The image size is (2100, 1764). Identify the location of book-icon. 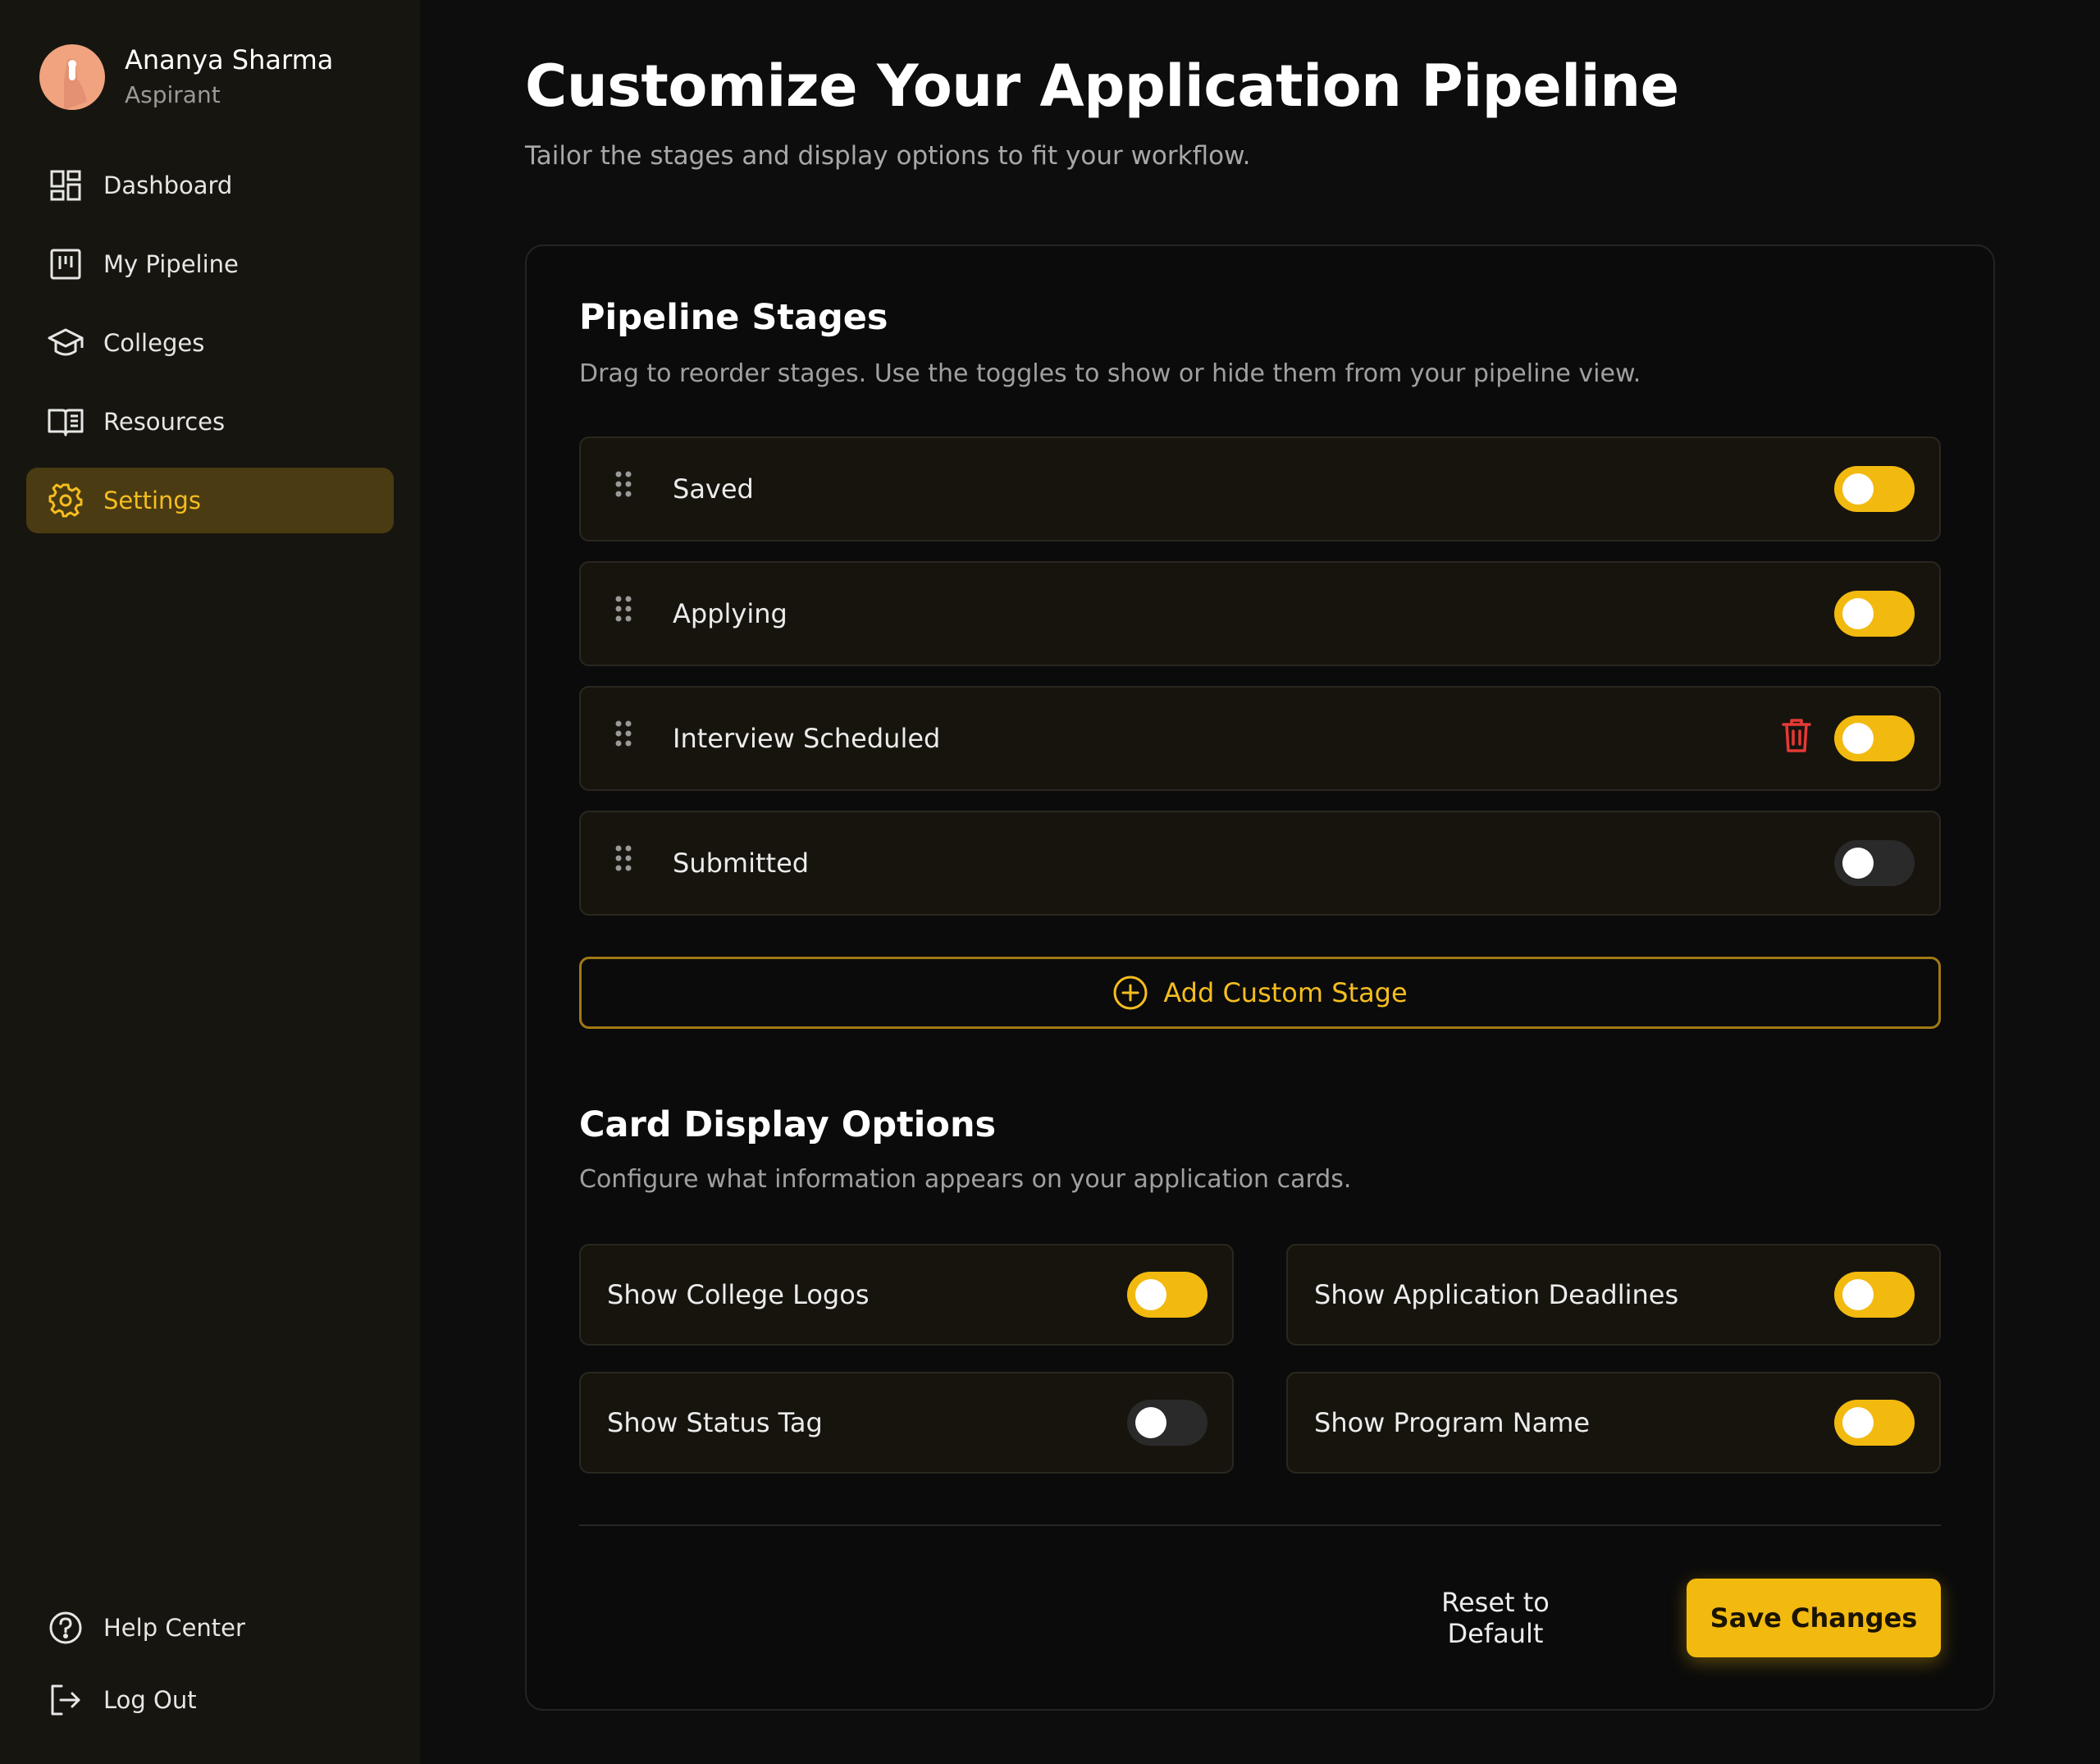
(66, 422).